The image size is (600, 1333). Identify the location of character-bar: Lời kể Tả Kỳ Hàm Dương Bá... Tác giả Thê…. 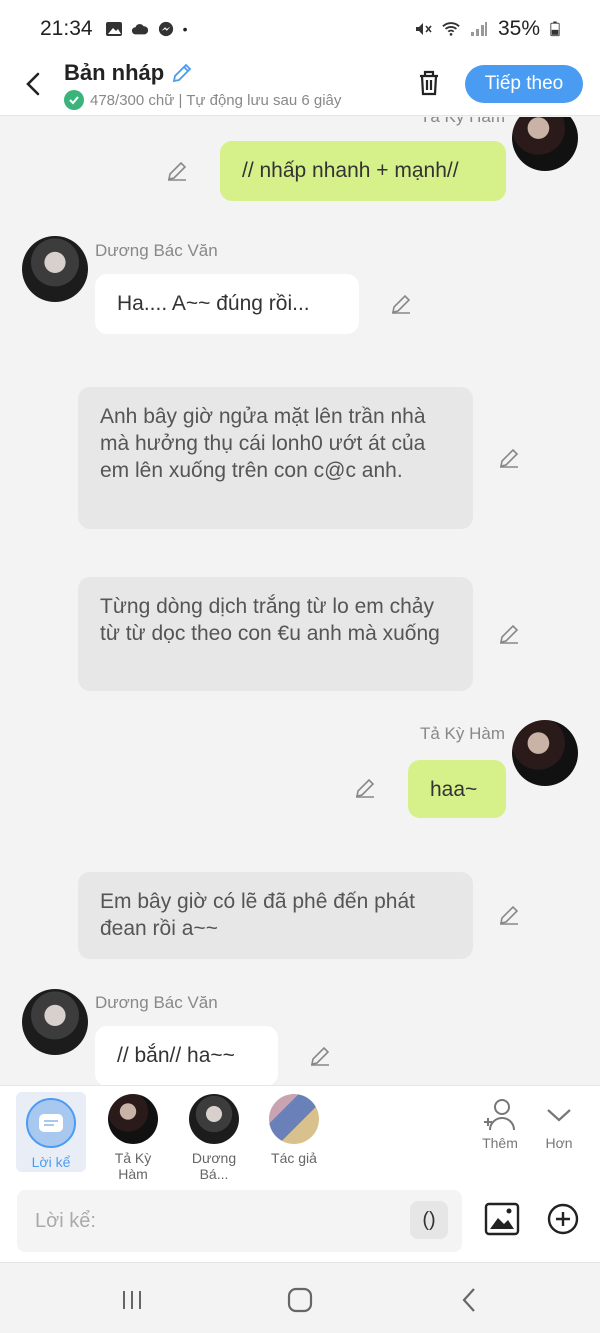
(300, 1133).